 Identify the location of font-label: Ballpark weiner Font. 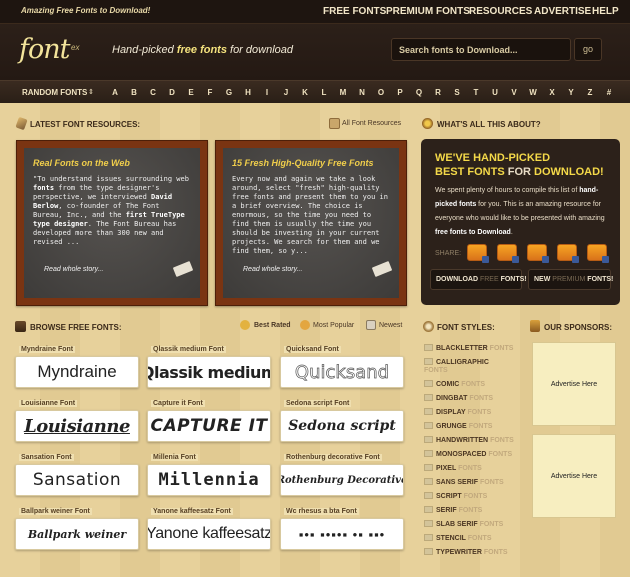
(55, 511).